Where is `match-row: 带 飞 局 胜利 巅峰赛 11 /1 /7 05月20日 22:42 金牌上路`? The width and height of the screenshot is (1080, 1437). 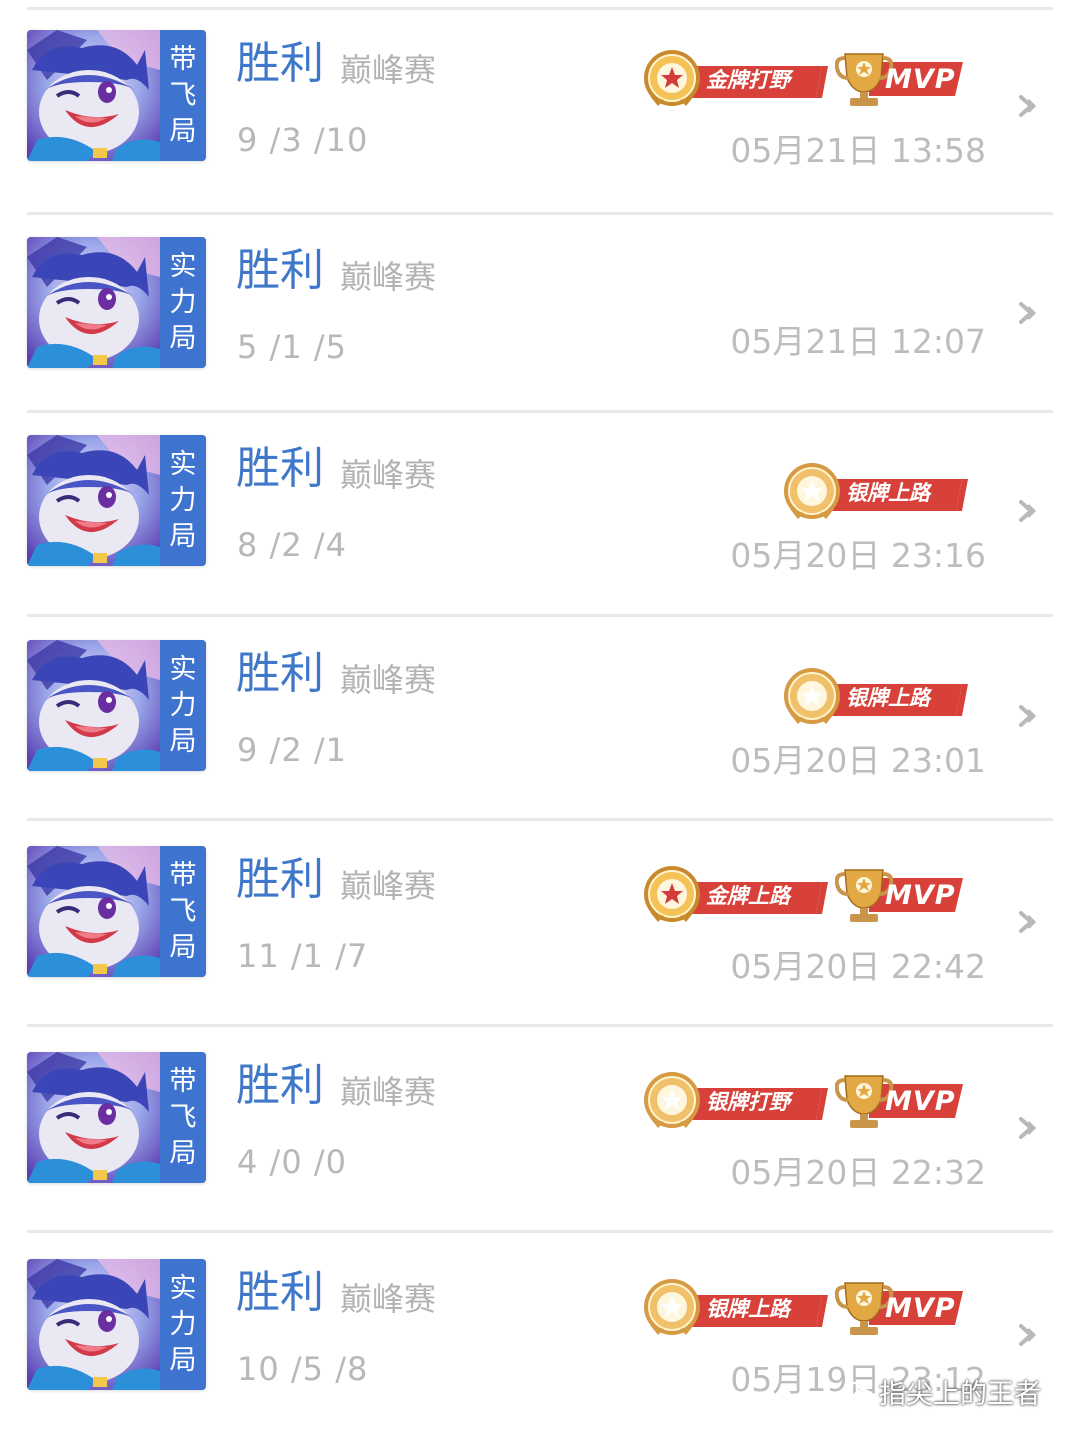 match-row: 带 飞 局 胜利 巅峰赛 11 /1 /7 05月20日 22:42 金牌上路 is located at coordinates (540, 926).